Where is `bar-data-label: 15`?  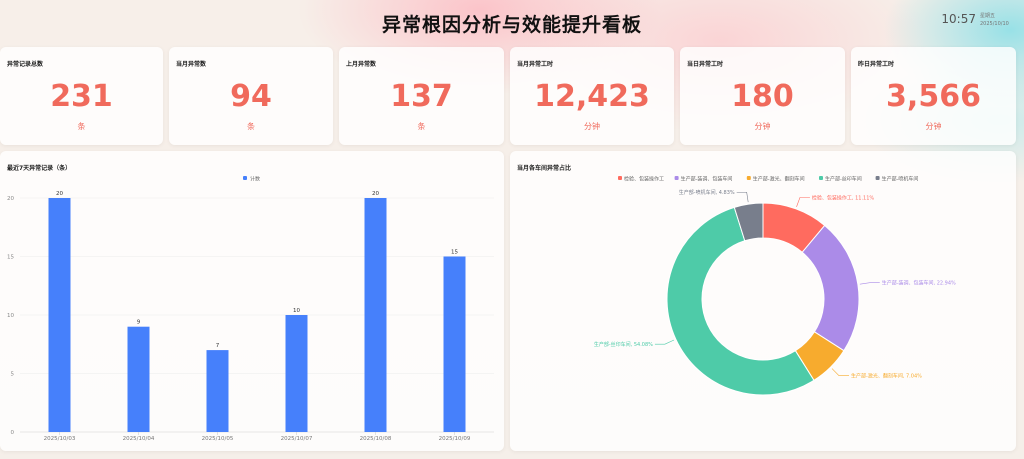 bar-data-label: 15 is located at coordinates (454, 253).